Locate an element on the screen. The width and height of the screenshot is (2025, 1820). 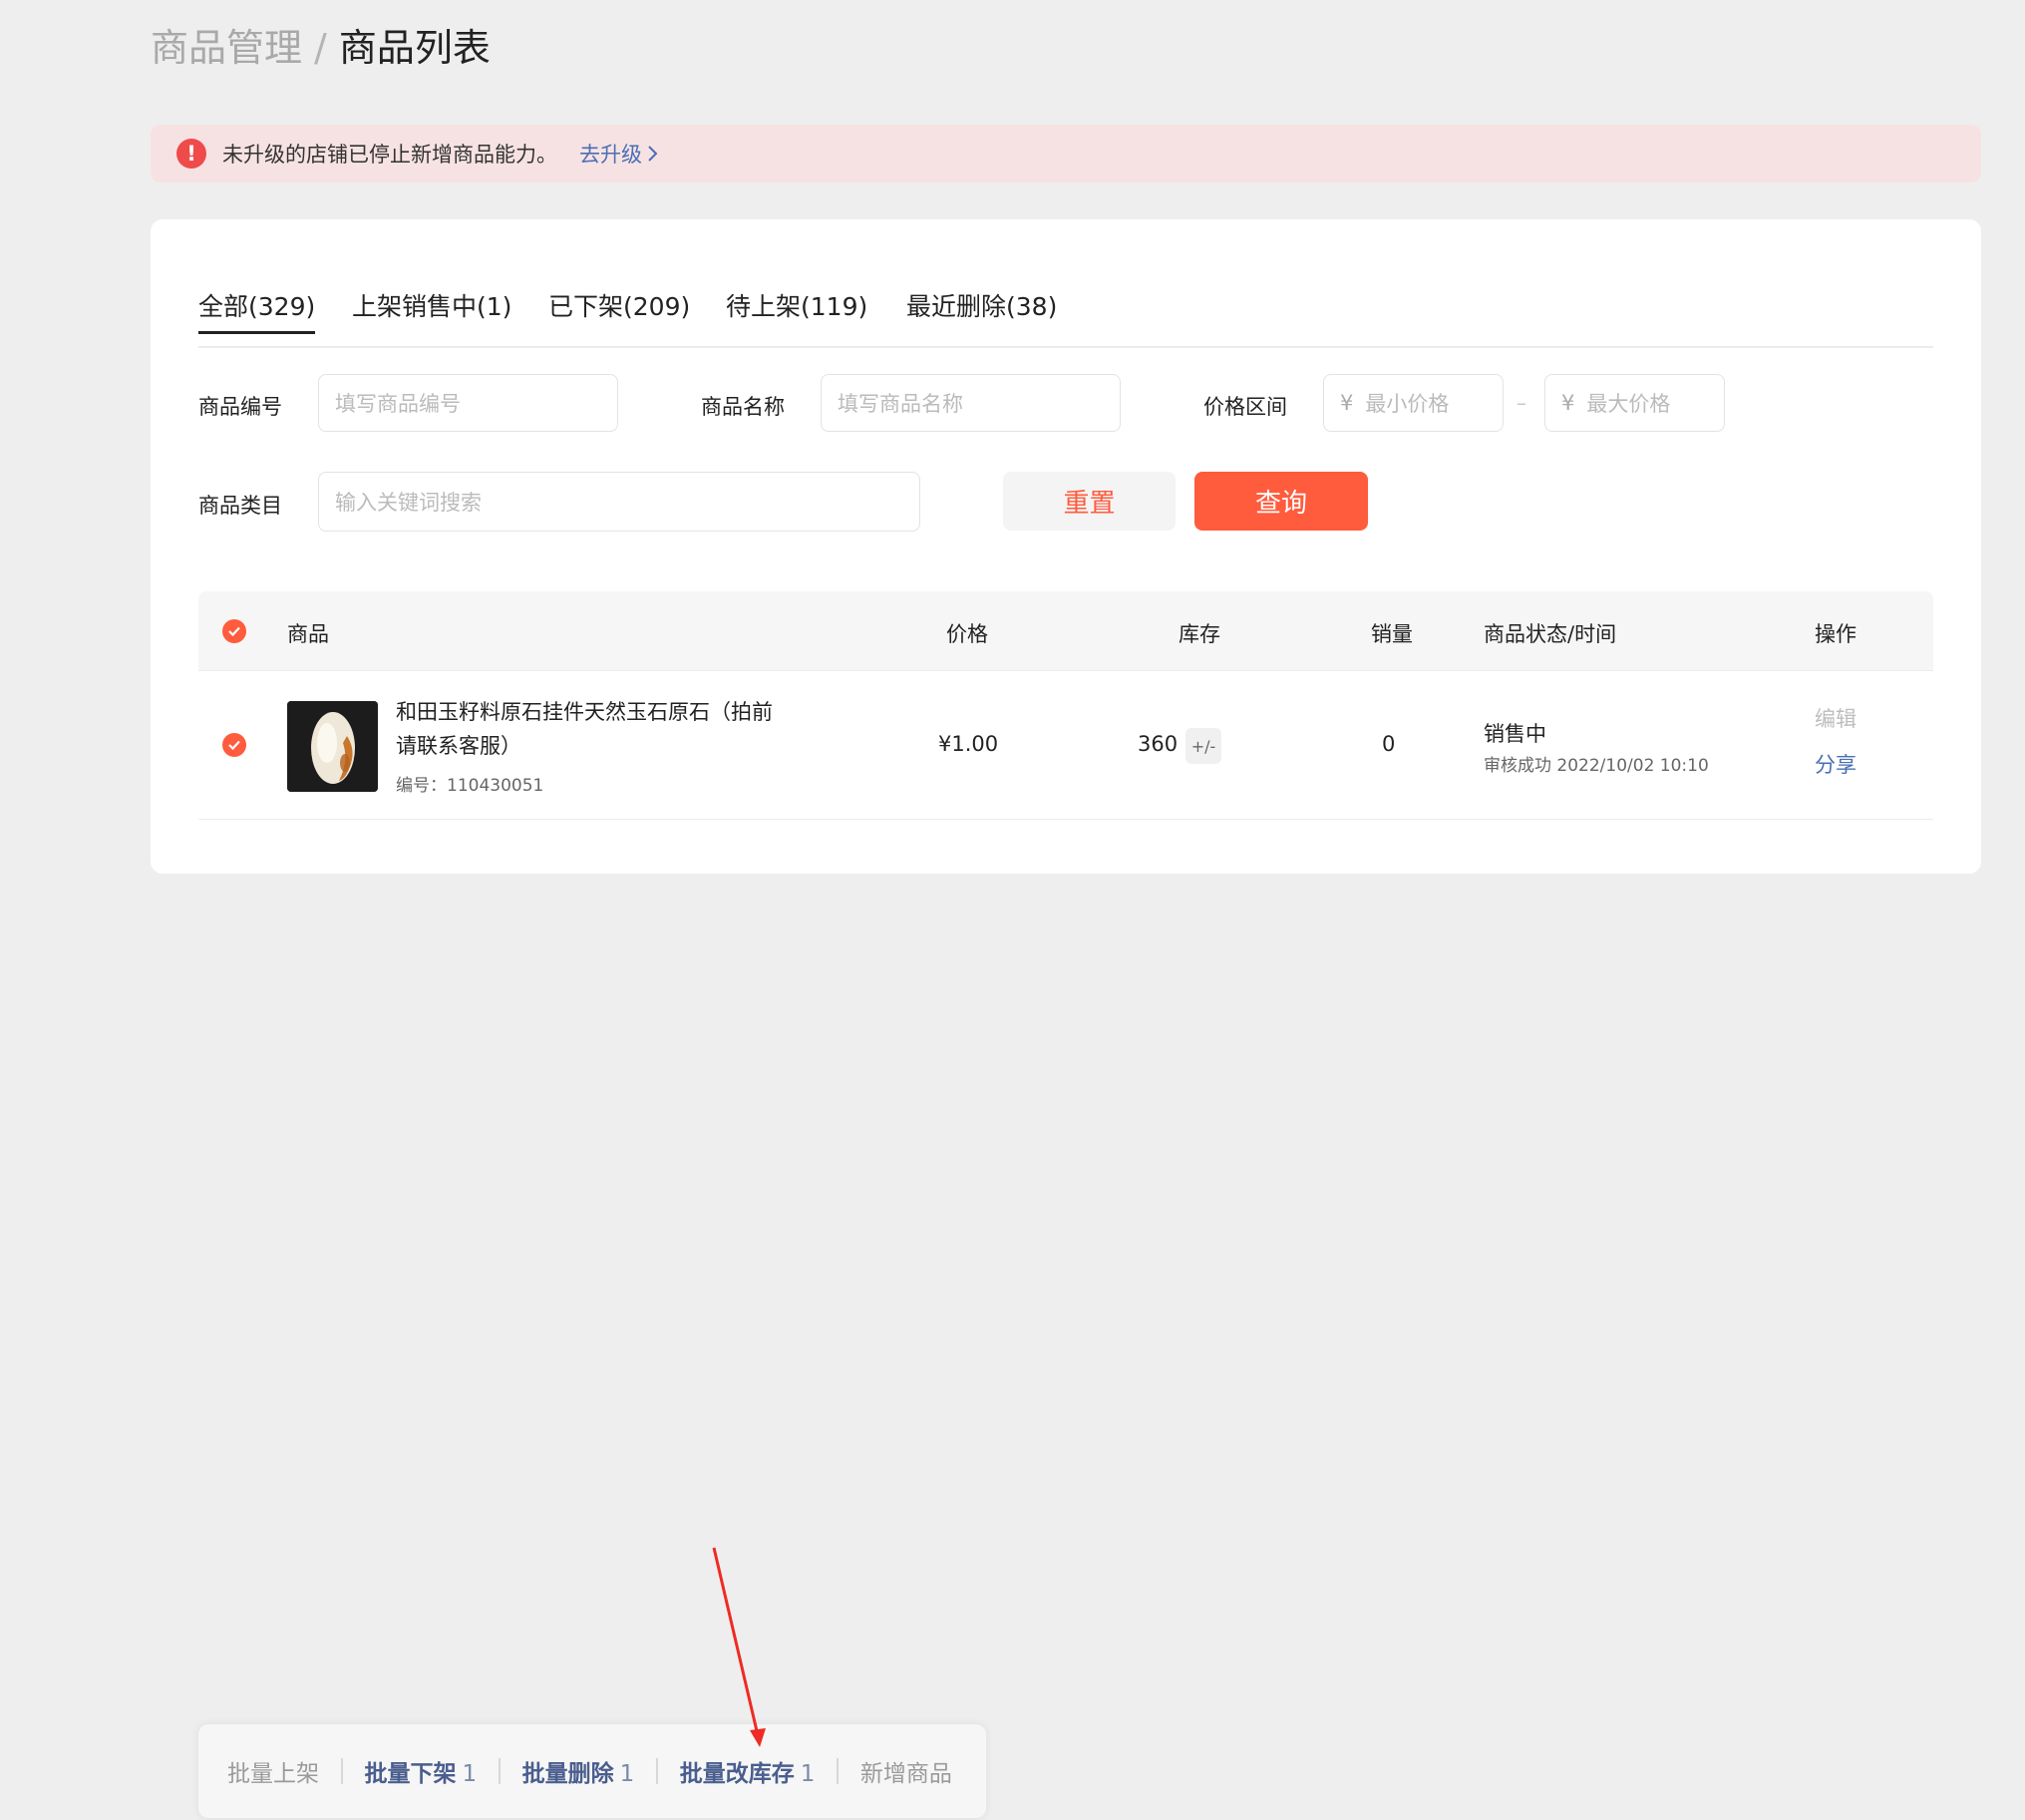
max-price-input: ¥ 最大价格 is located at coordinates (1635, 403).